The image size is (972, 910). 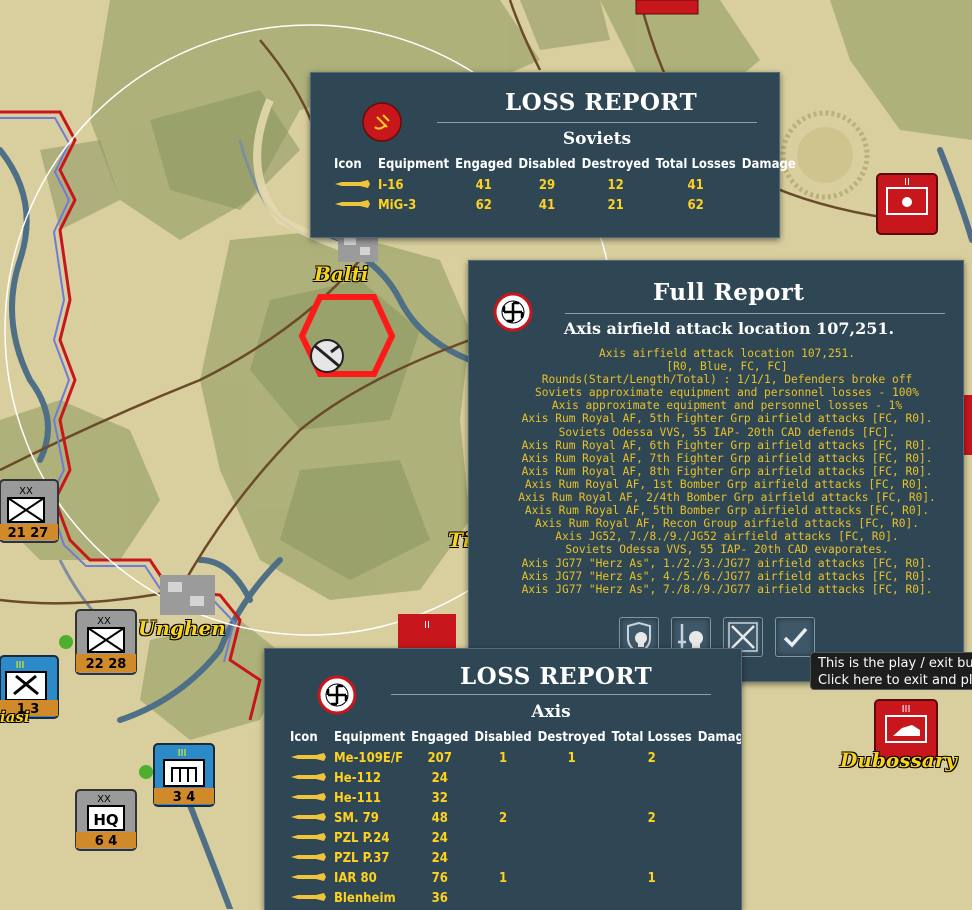 I want to click on equipment-name: Blenheim, so click(x=365, y=898).